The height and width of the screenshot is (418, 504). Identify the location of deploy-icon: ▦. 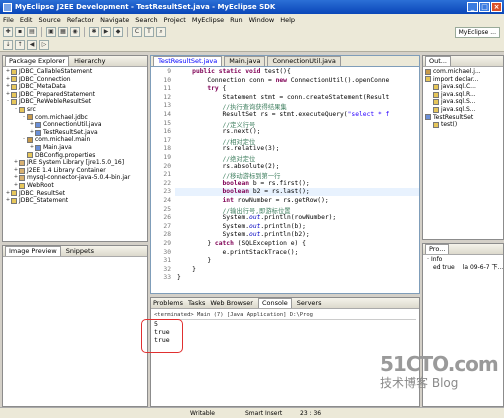
(63, 31).